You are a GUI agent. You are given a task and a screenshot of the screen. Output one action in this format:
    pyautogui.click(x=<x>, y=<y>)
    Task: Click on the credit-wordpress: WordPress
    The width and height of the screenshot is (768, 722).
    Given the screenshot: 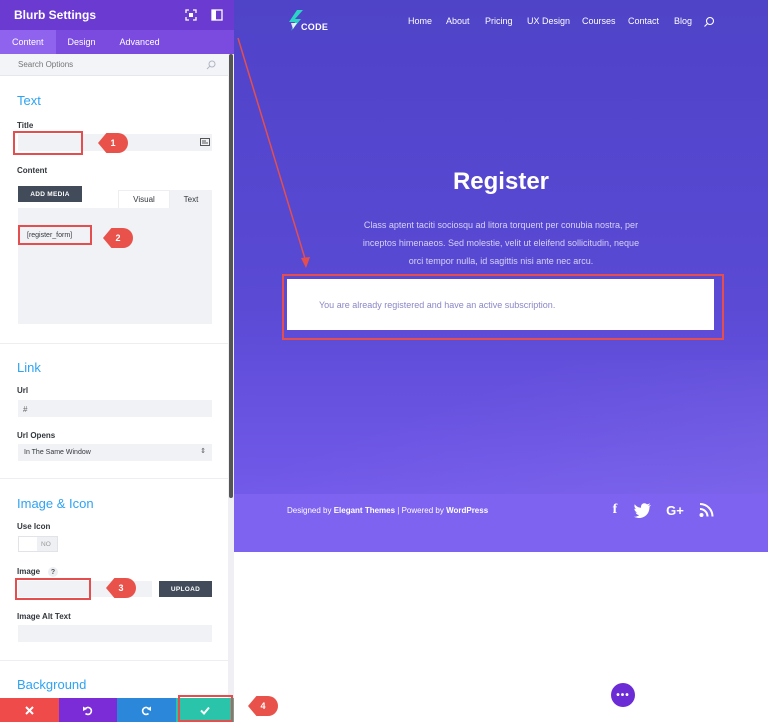 What is the action you would take?
    pyautogui.click(x=467, y=510)
    